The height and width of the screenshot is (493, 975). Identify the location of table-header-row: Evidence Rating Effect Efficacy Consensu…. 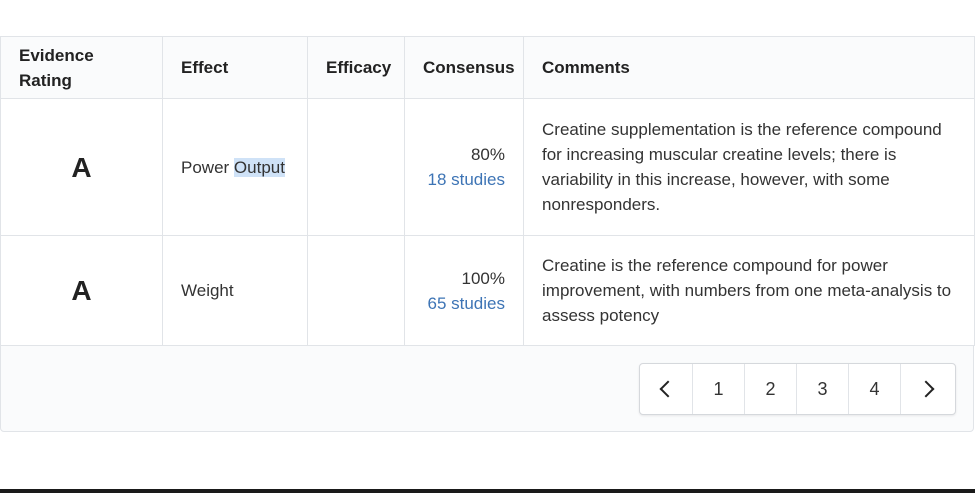
(487, 67).